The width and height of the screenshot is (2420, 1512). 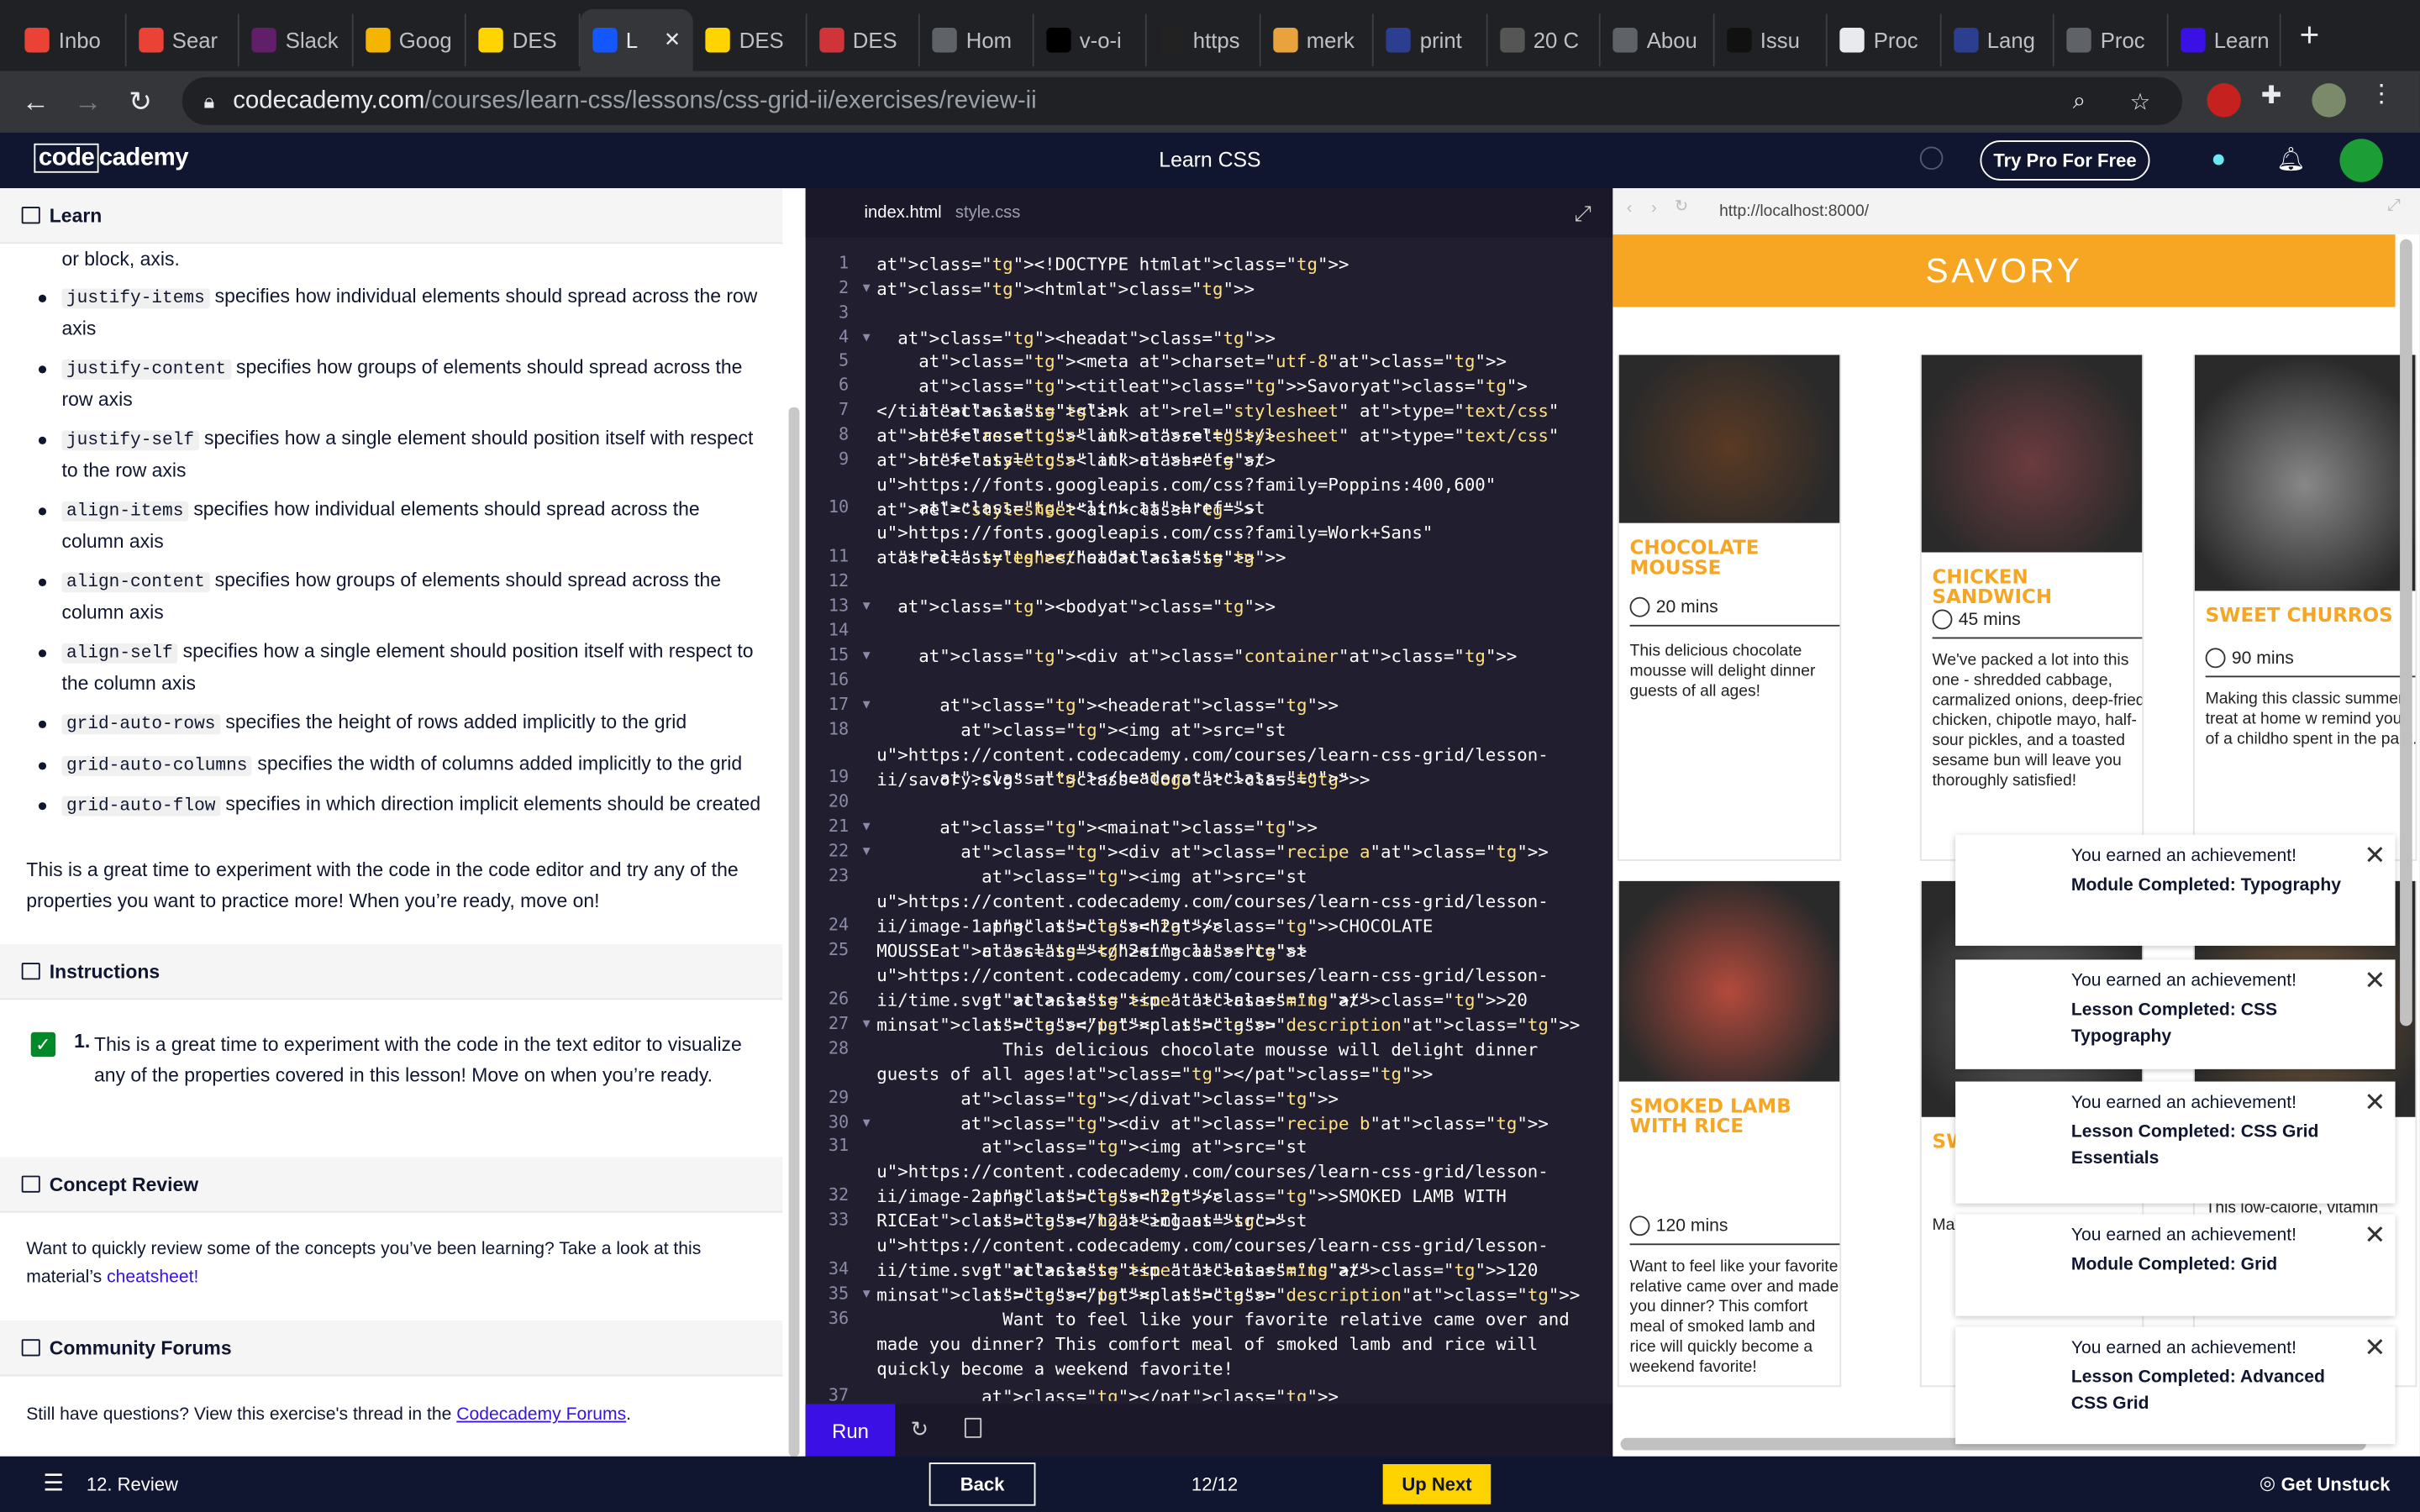 I want to click on recipe-time: 20 mins, so click(x=1735, y=611).